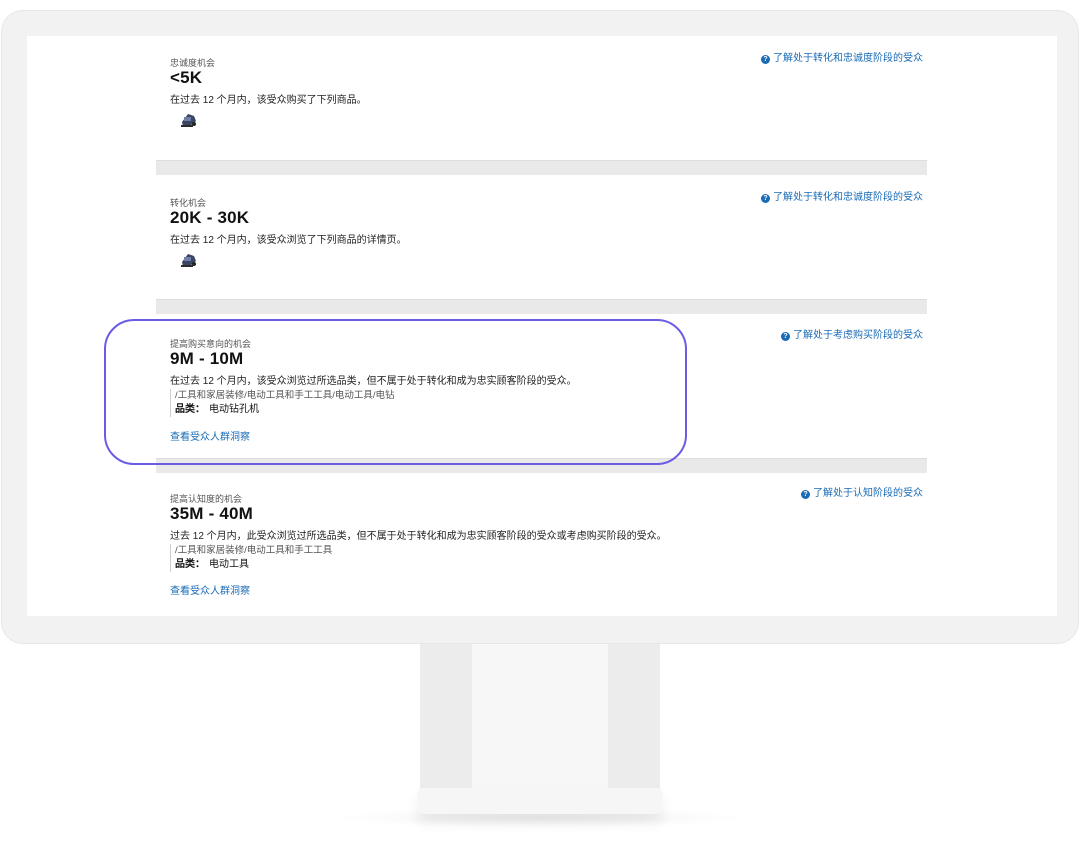 The width and height of the screenshot is (1080, 853). What do you see at coordinates (285, 410) in the screenshot?
I see `category-row: 品类： 电动钻孔机` at bounding box center [285, 410].